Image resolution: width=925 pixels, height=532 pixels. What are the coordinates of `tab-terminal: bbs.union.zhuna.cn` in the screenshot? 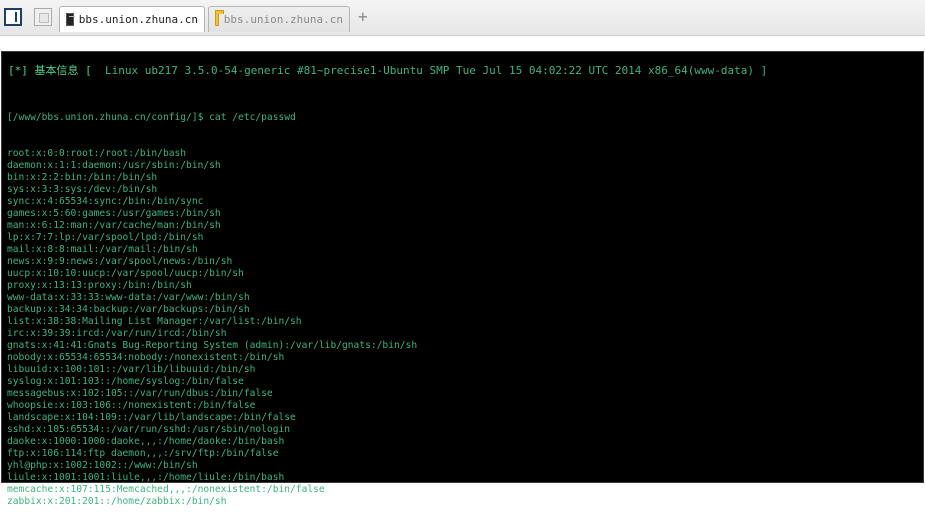 It's located at (132, 19).